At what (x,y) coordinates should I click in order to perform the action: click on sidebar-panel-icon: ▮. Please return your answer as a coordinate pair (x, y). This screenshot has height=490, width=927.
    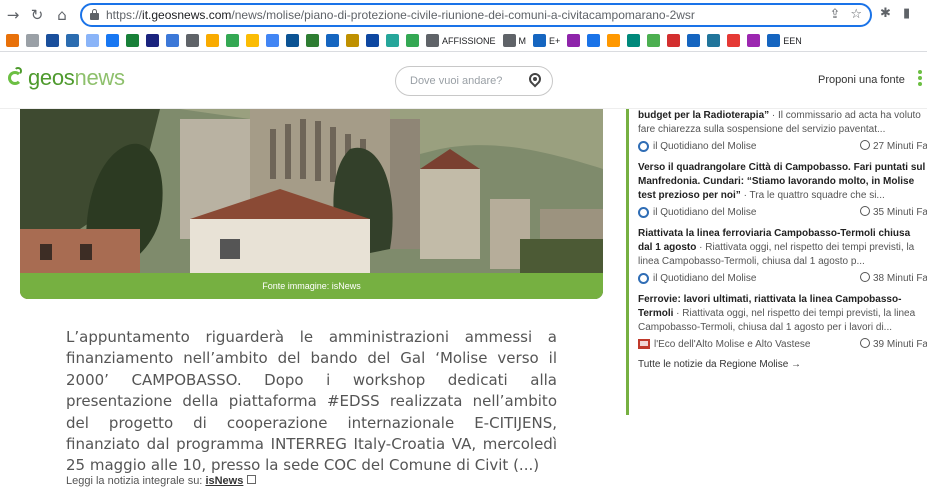
    Looking at the image, I should click on (906, 13).